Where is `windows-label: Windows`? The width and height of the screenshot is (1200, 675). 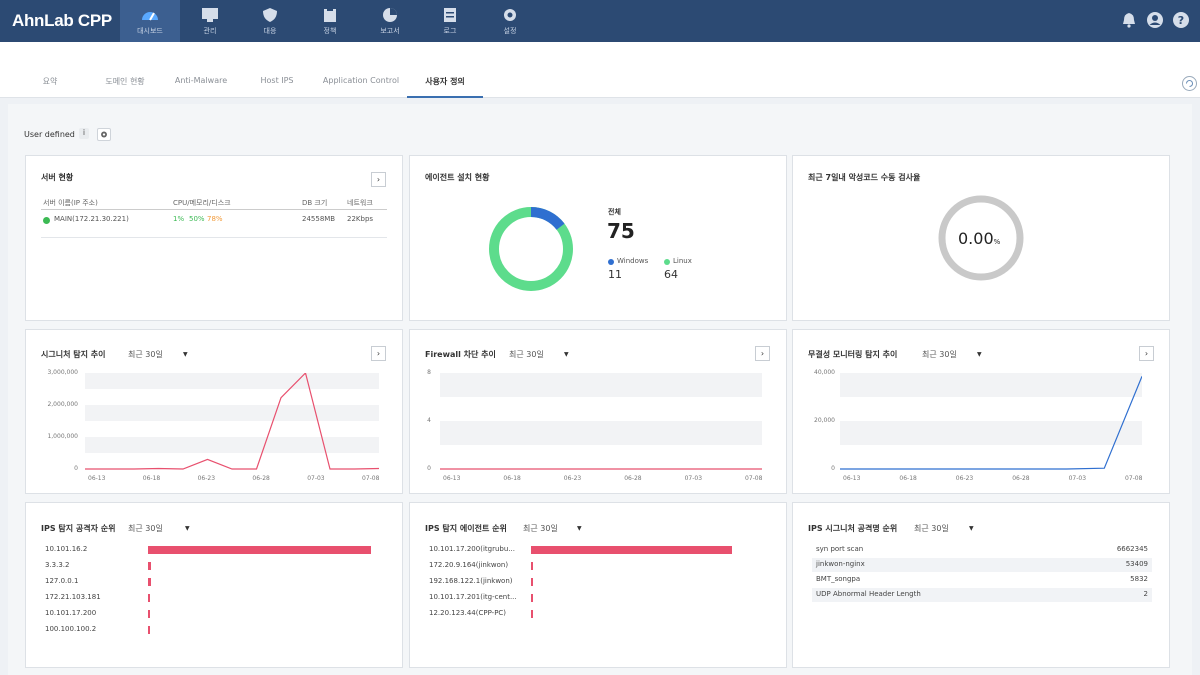 windows-label: Windows is located at coordinates (633, 261).